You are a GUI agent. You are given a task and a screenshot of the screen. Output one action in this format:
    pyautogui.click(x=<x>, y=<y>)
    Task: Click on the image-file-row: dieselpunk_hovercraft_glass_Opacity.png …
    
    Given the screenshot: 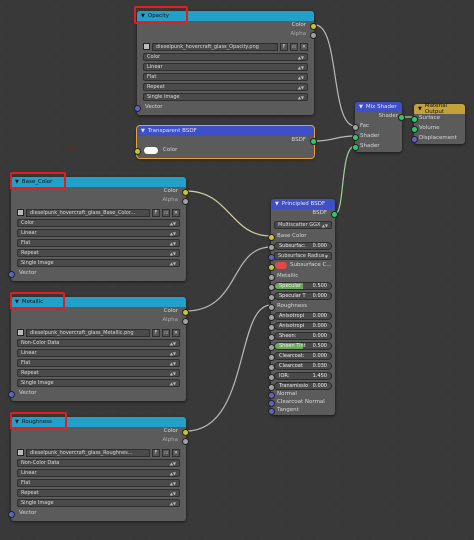 What is the action you would take?
    pyautogui.click(x=225, y=46)
    